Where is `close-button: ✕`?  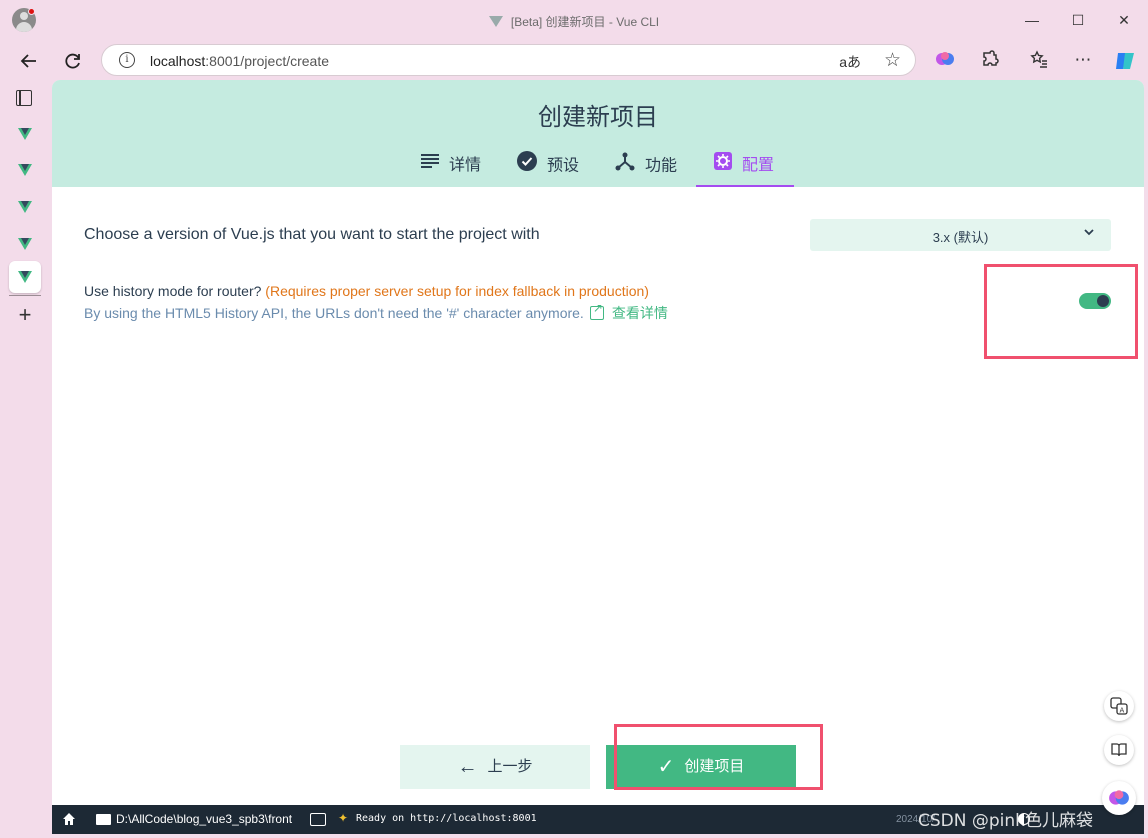
close-button: ✕ is located at coordinates (1124, 20).